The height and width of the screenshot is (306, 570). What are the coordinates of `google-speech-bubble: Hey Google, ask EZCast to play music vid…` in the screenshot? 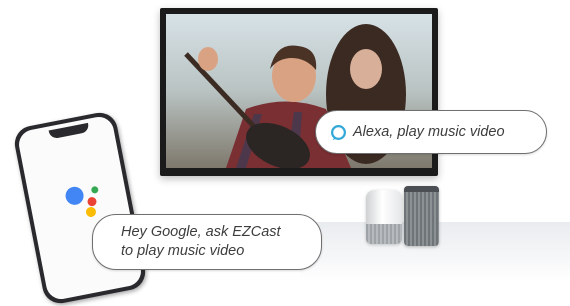 It's located at (207, 242).